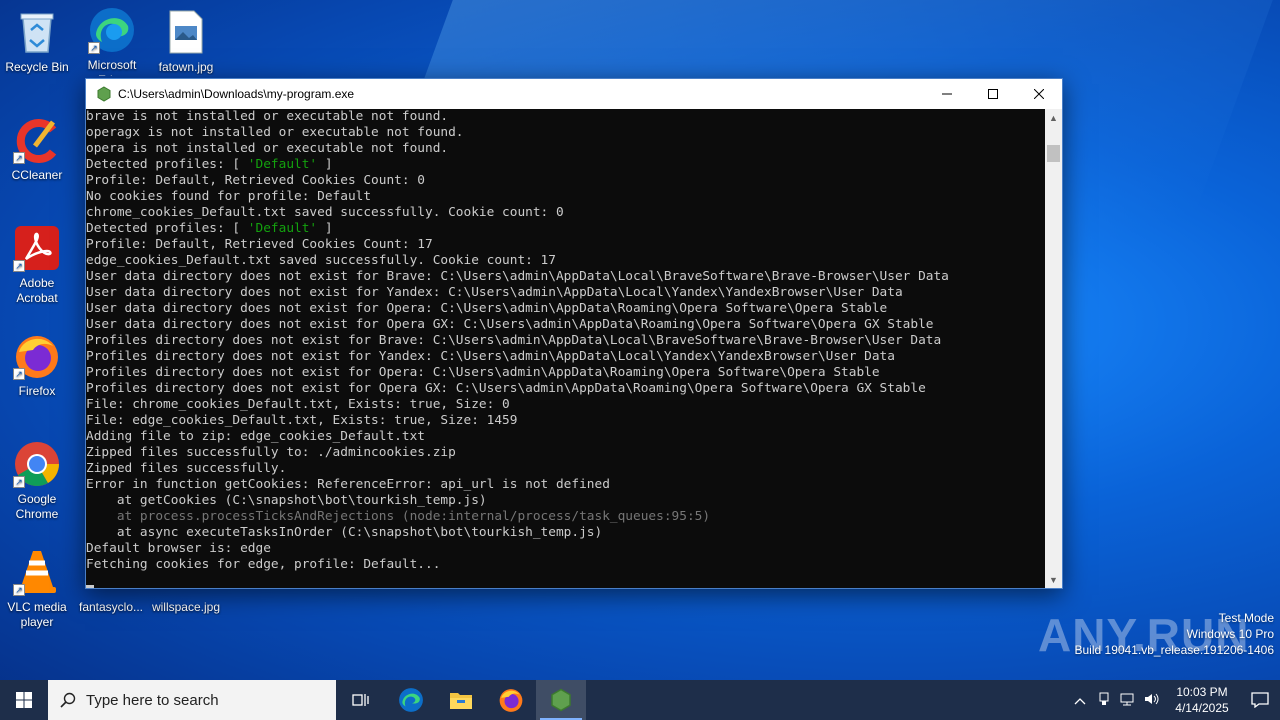 Image resolution: width=1280 pixels, height=720 pixels. I want to click on chevron-up-icon, so click(1080, 700).